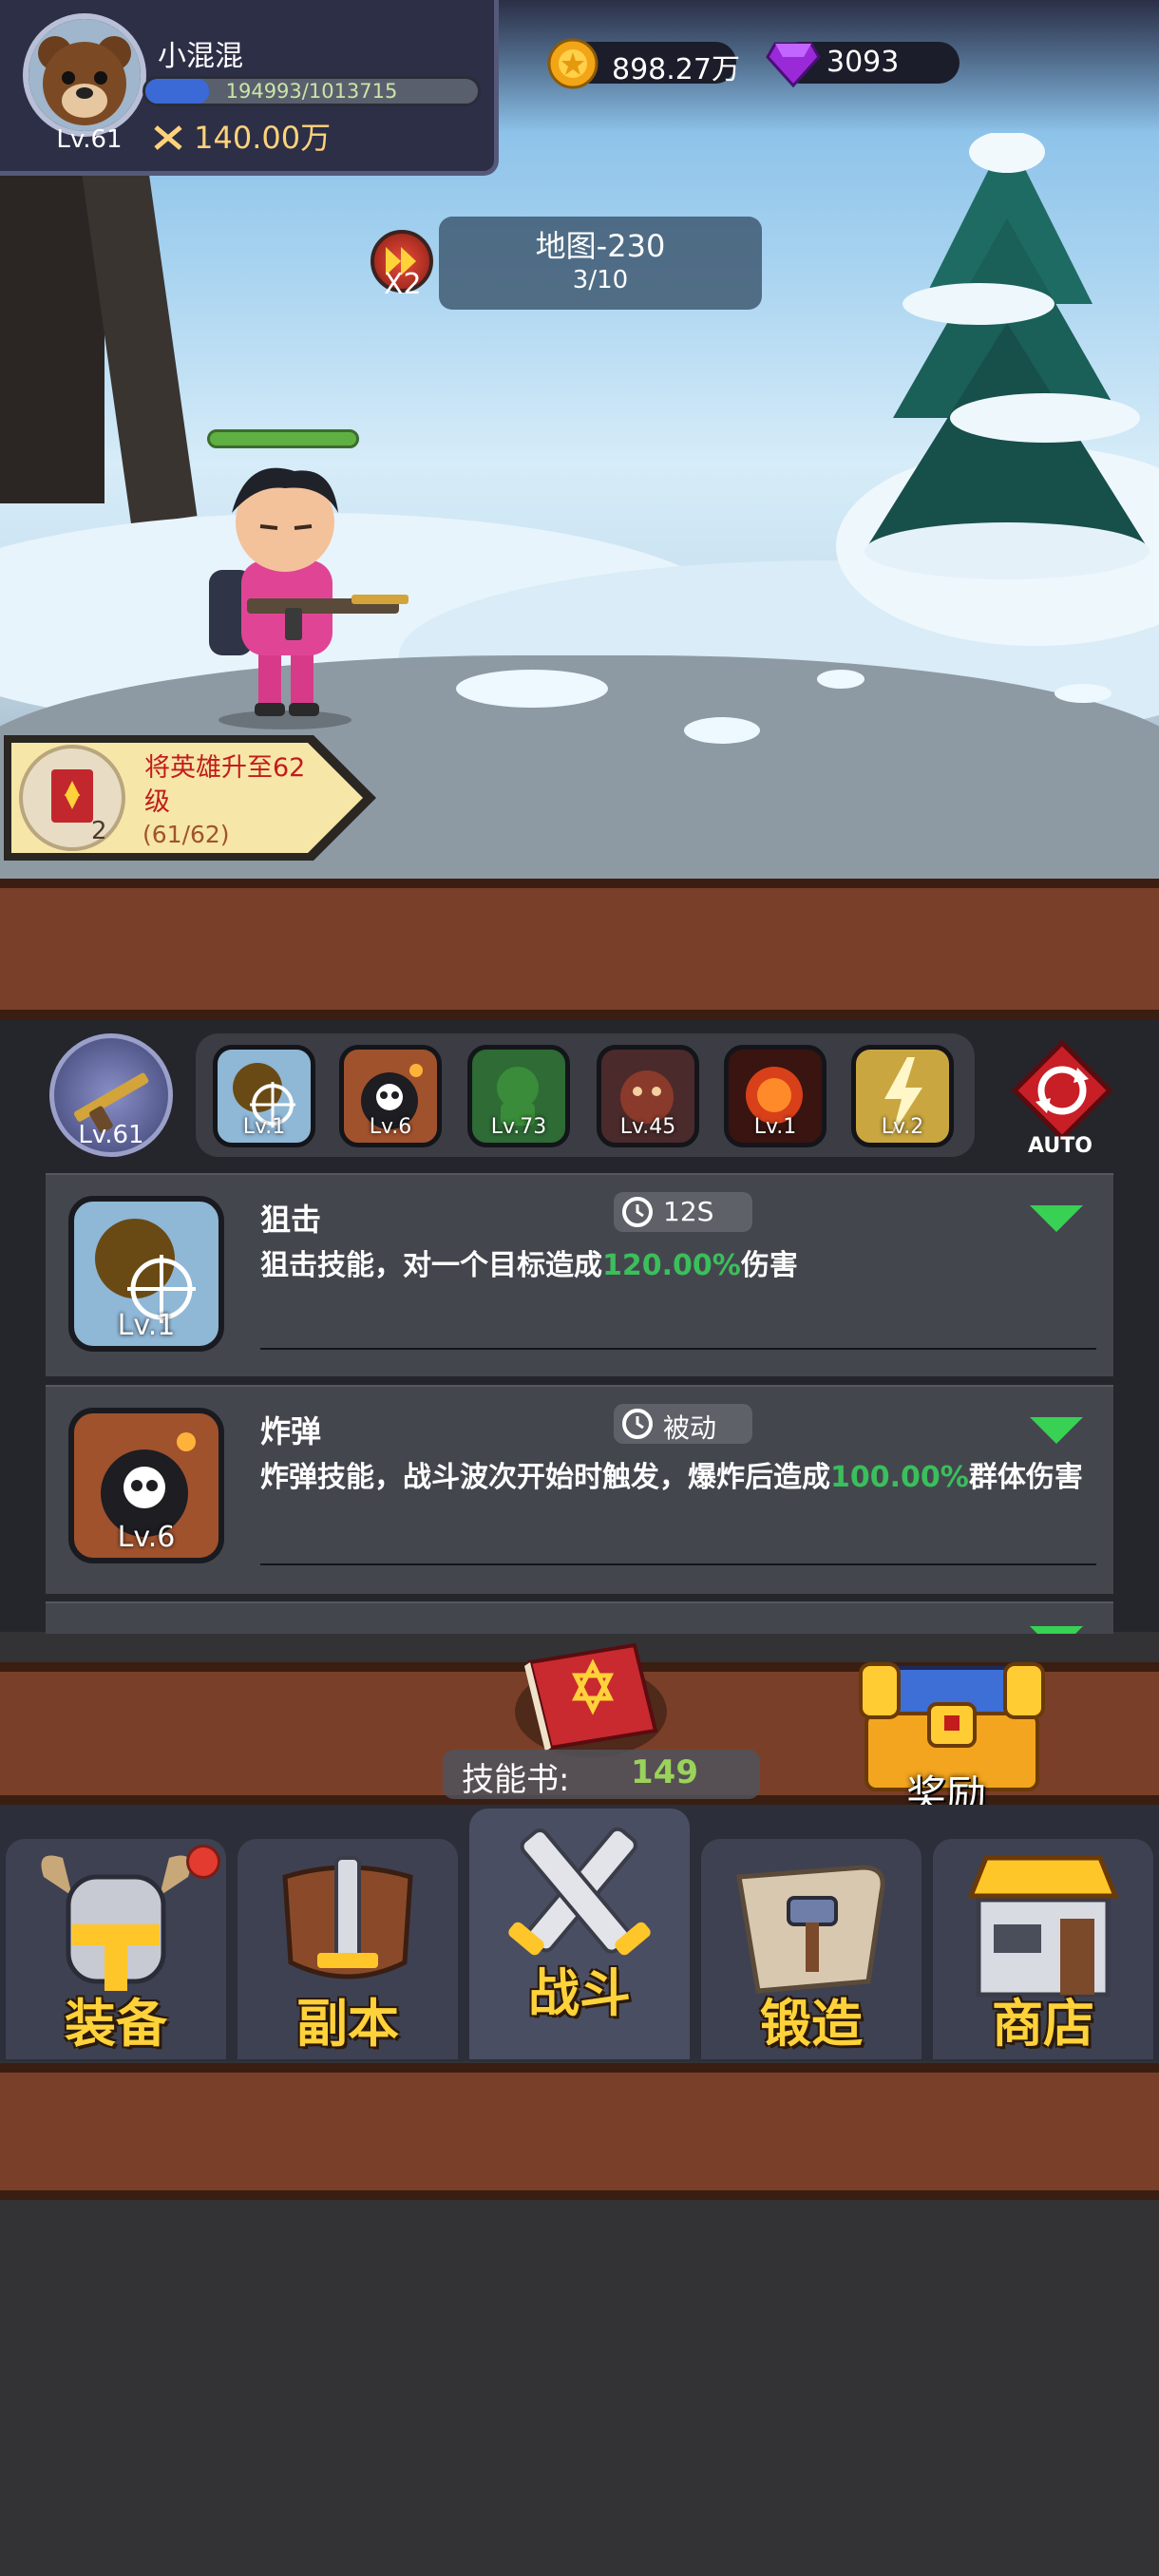 This screenshot has width=1159, height=2576. Describe the element at coordinates (579, 1934) in the screenshot. I see `nav-battle: 战斗` at that location.